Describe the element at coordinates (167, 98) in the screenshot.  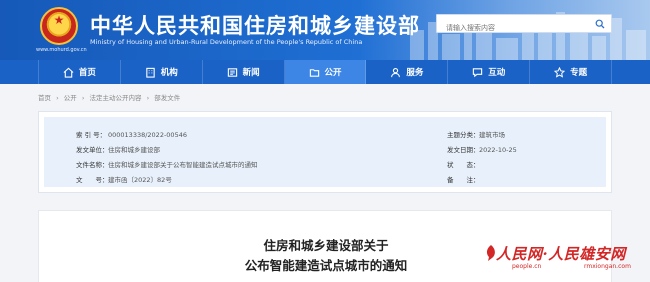
I see `breadcrumb-link-ministry-docs: 部发文件` at that location.